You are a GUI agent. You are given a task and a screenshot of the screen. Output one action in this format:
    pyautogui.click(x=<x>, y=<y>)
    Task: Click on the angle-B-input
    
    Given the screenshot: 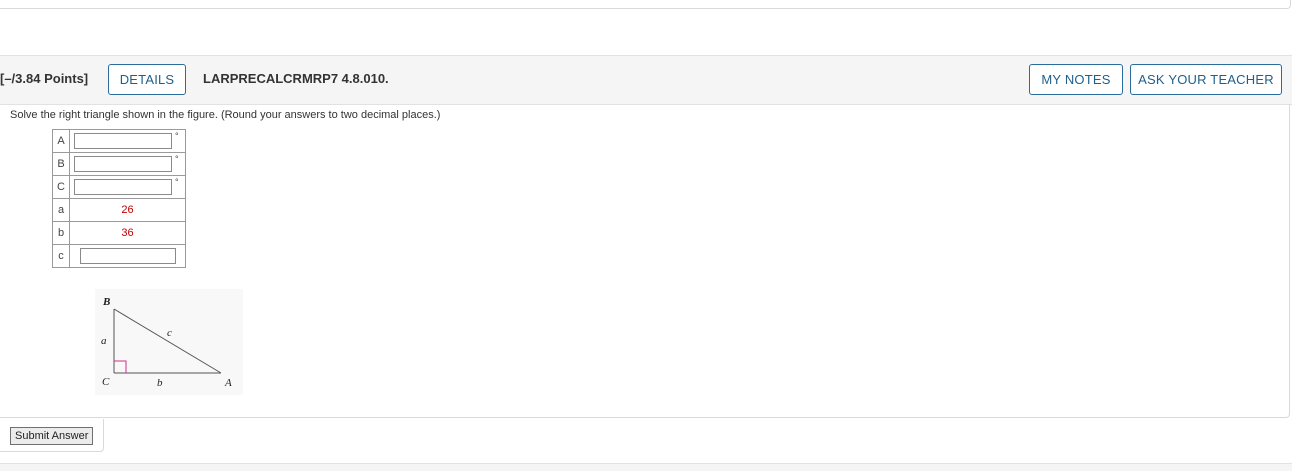 What is the action you would take?
    pyautogui.click(x=123, y=164)
    